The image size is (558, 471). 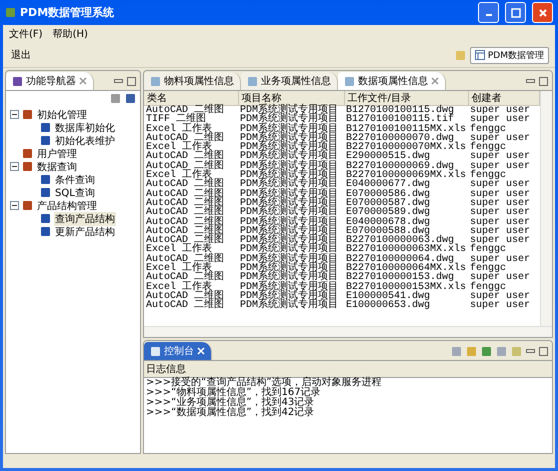 What do you see at coordinates (231, 413) in the screenshot?
I see `log-line: >>>“数据项属性信息”，找到42记录` at bounding box center [231, 413].